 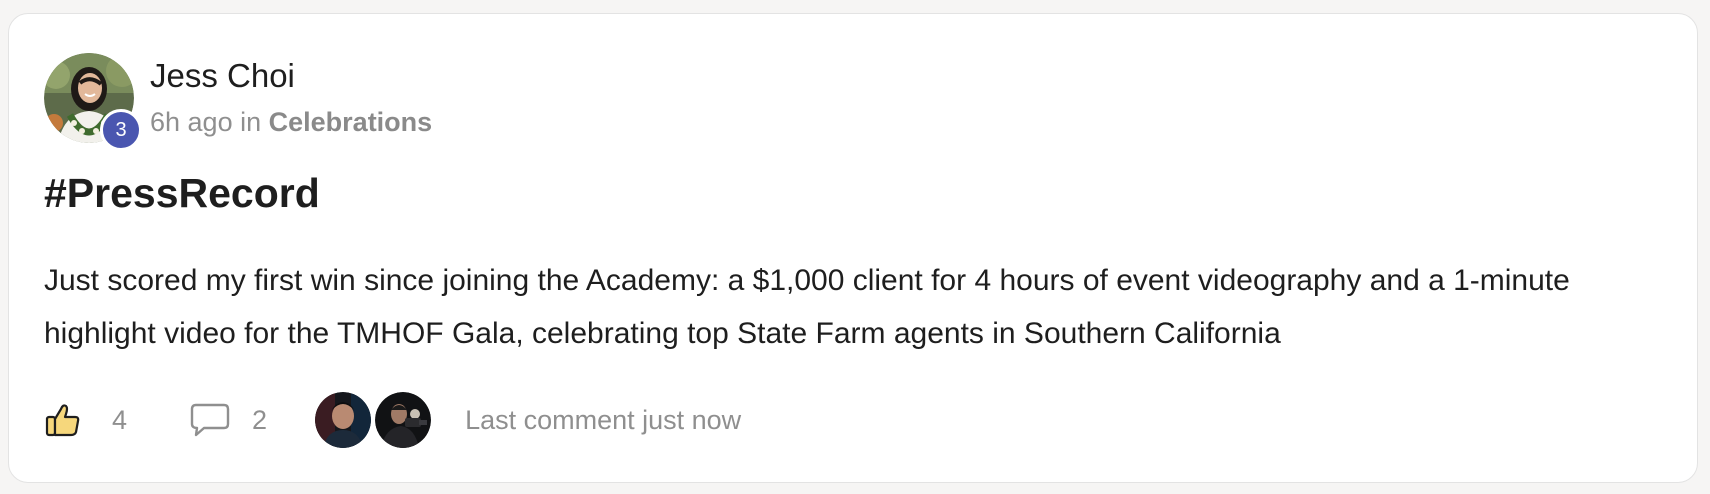 I want to click on post-time: 6h ago, so click(x=191, y=122).